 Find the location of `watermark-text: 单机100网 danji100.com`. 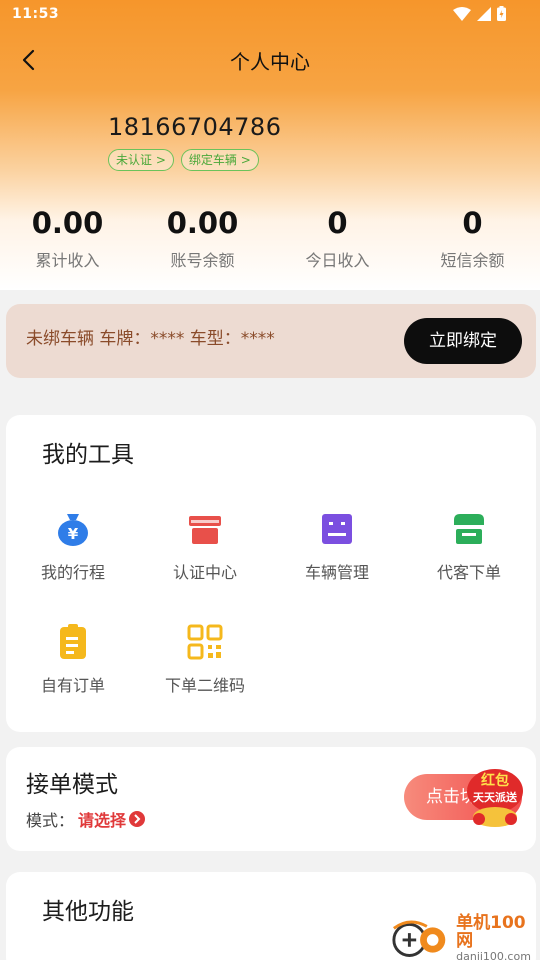

watermark-text: 单机100网 danji100.com is located at coordinates (498, 936).